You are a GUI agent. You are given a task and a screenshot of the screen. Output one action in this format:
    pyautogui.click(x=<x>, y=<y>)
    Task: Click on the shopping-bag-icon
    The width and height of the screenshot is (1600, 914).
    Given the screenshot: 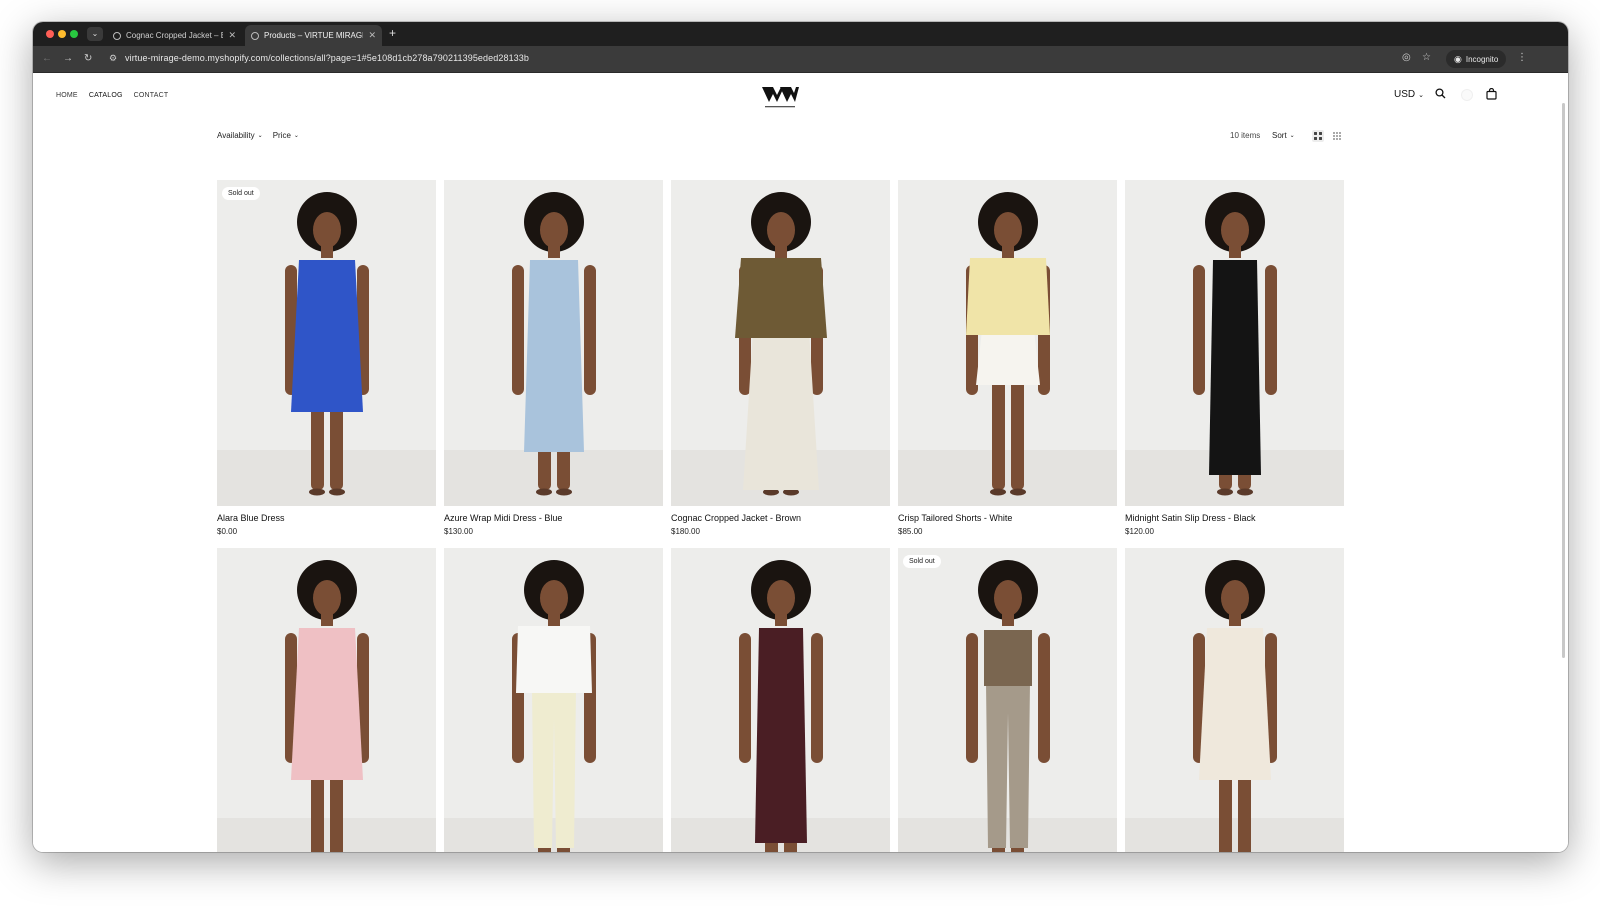 What is the action you would take?
    pyautogui.click(x=1491, y=95)
    